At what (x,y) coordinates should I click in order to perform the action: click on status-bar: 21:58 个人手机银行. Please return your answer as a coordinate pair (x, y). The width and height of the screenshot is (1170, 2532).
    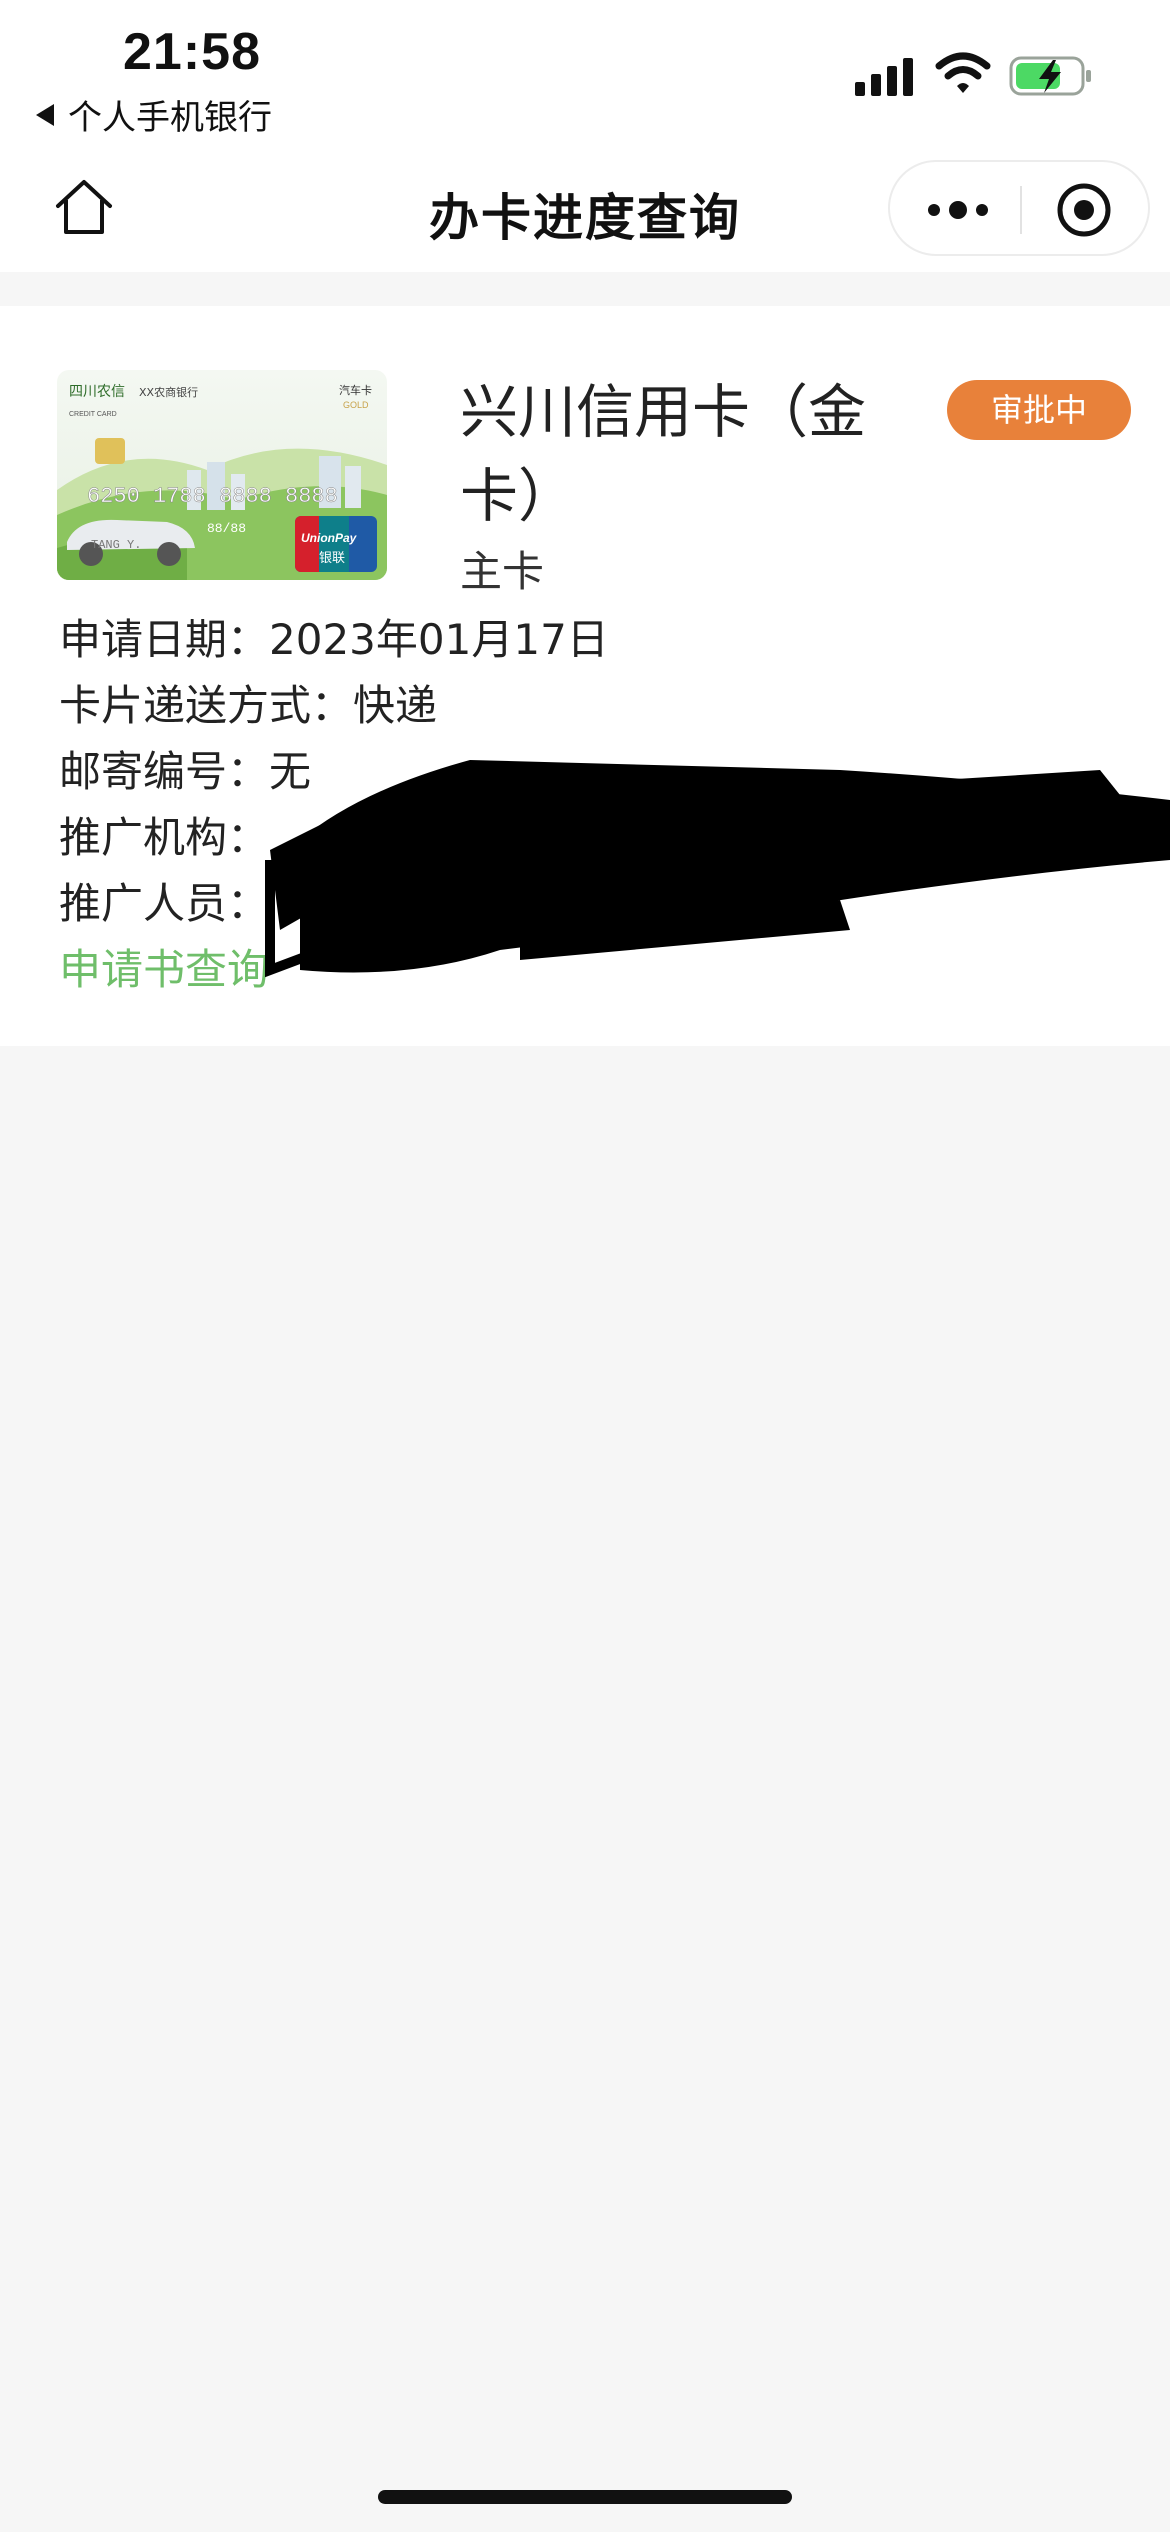
    Looking at the image, I should click on (585, 75).